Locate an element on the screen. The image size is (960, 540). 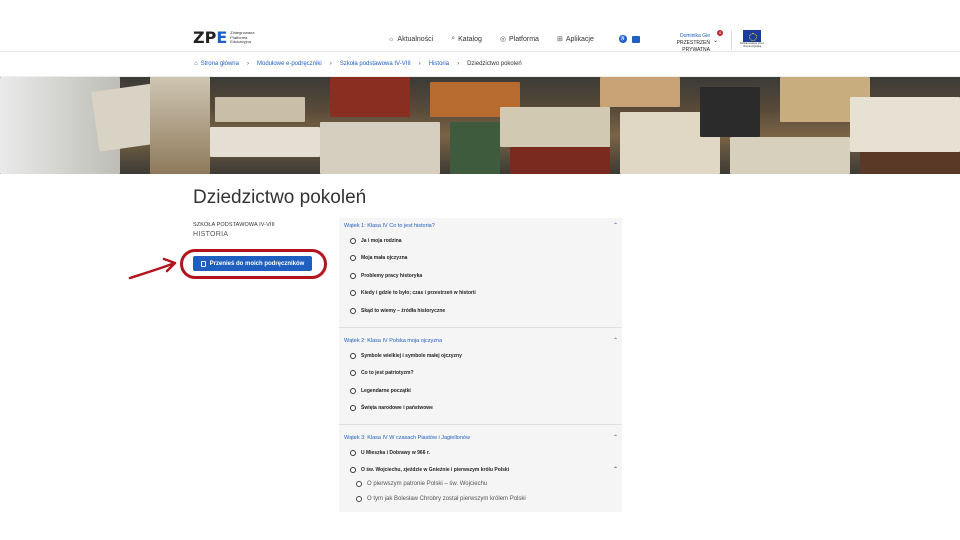
briefcase-icon is located at coordinates (636, 39).